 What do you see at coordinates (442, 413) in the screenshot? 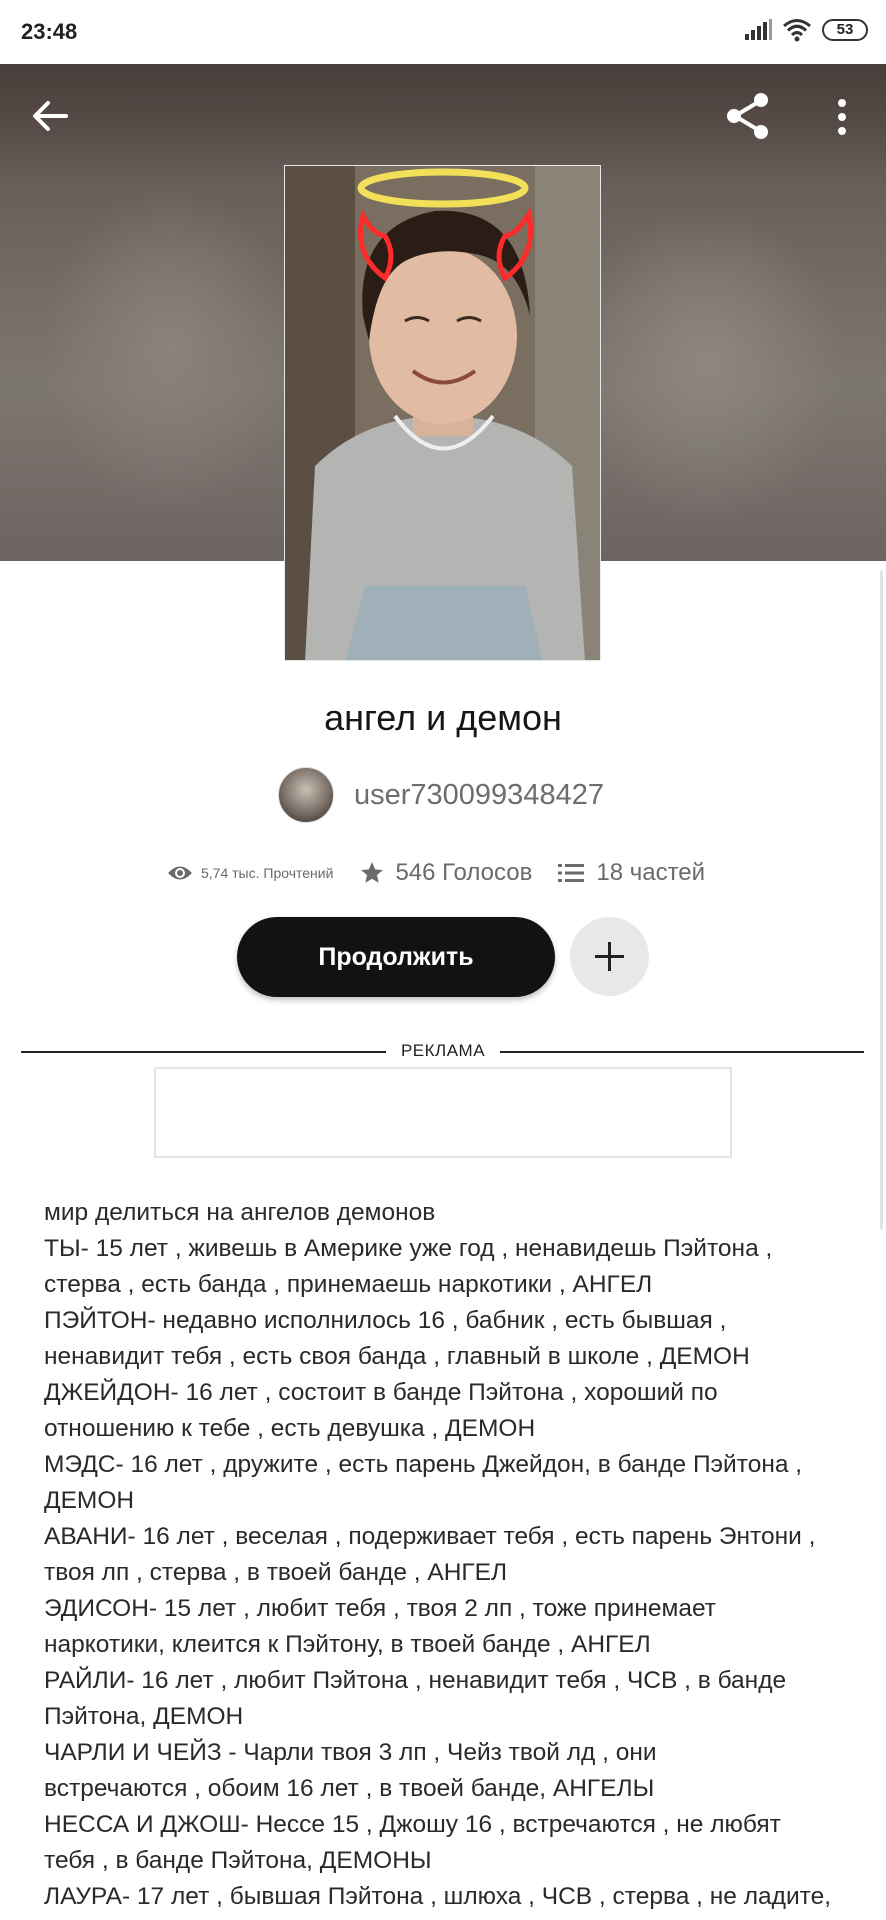
I see `story-cover-image` at bounding box center [442, 413].